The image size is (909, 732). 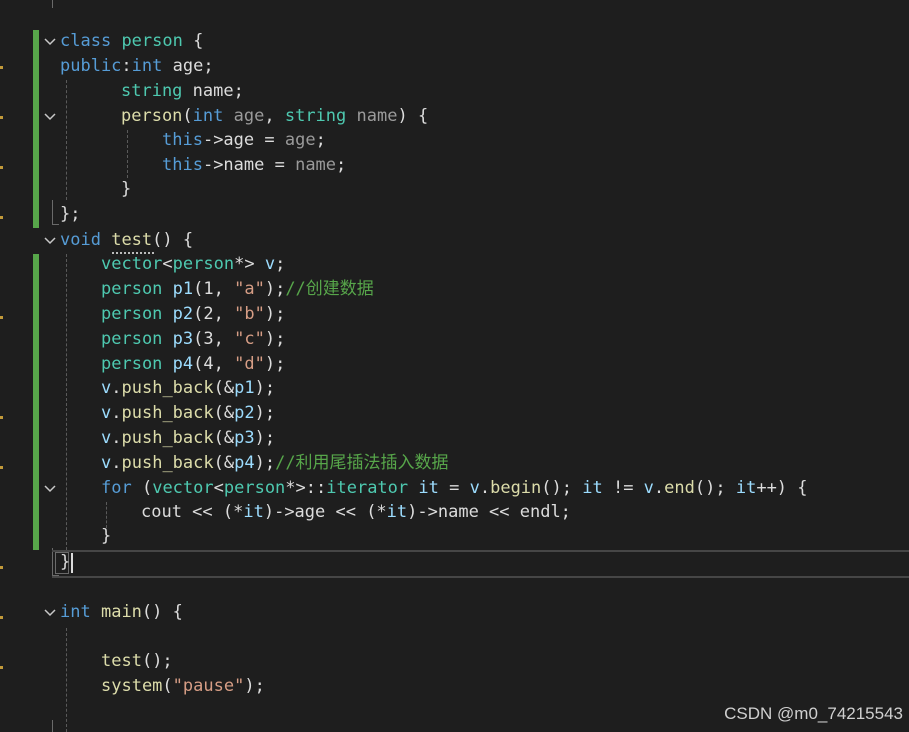 I want to click on code-token: *>, so click(x=249, y=264).